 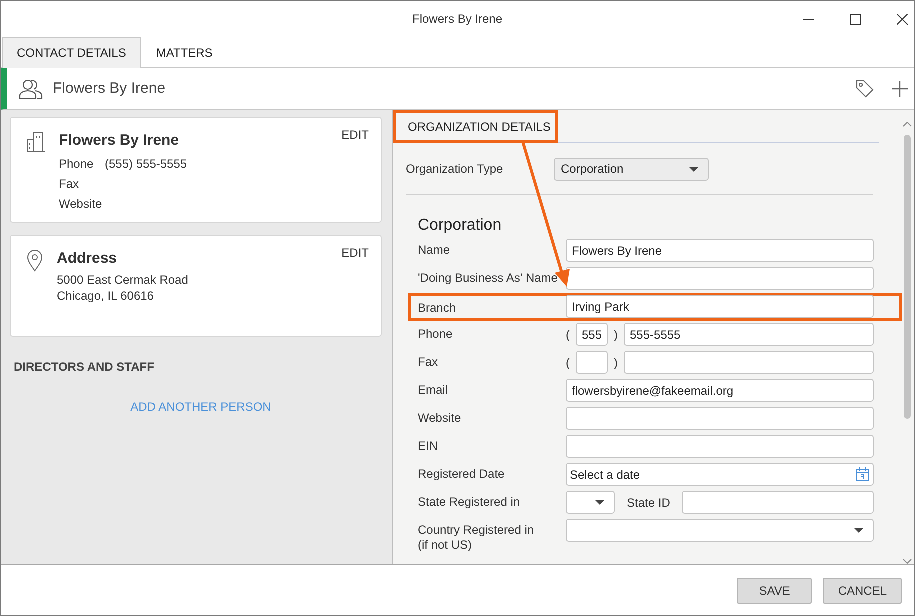 I want to click on organization-type-dropdown: Corporation, so click(x=631, y=169).